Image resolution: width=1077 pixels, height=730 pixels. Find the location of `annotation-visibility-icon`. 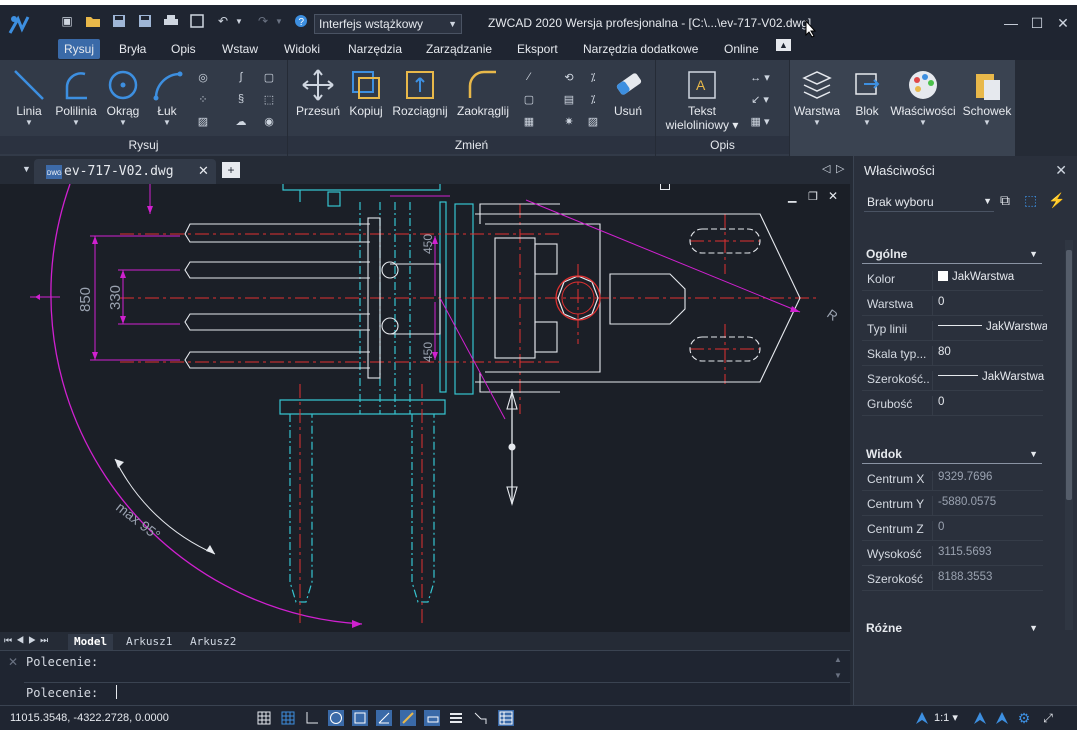

annotation-visibility-icon is located at coordinates (922, 718).